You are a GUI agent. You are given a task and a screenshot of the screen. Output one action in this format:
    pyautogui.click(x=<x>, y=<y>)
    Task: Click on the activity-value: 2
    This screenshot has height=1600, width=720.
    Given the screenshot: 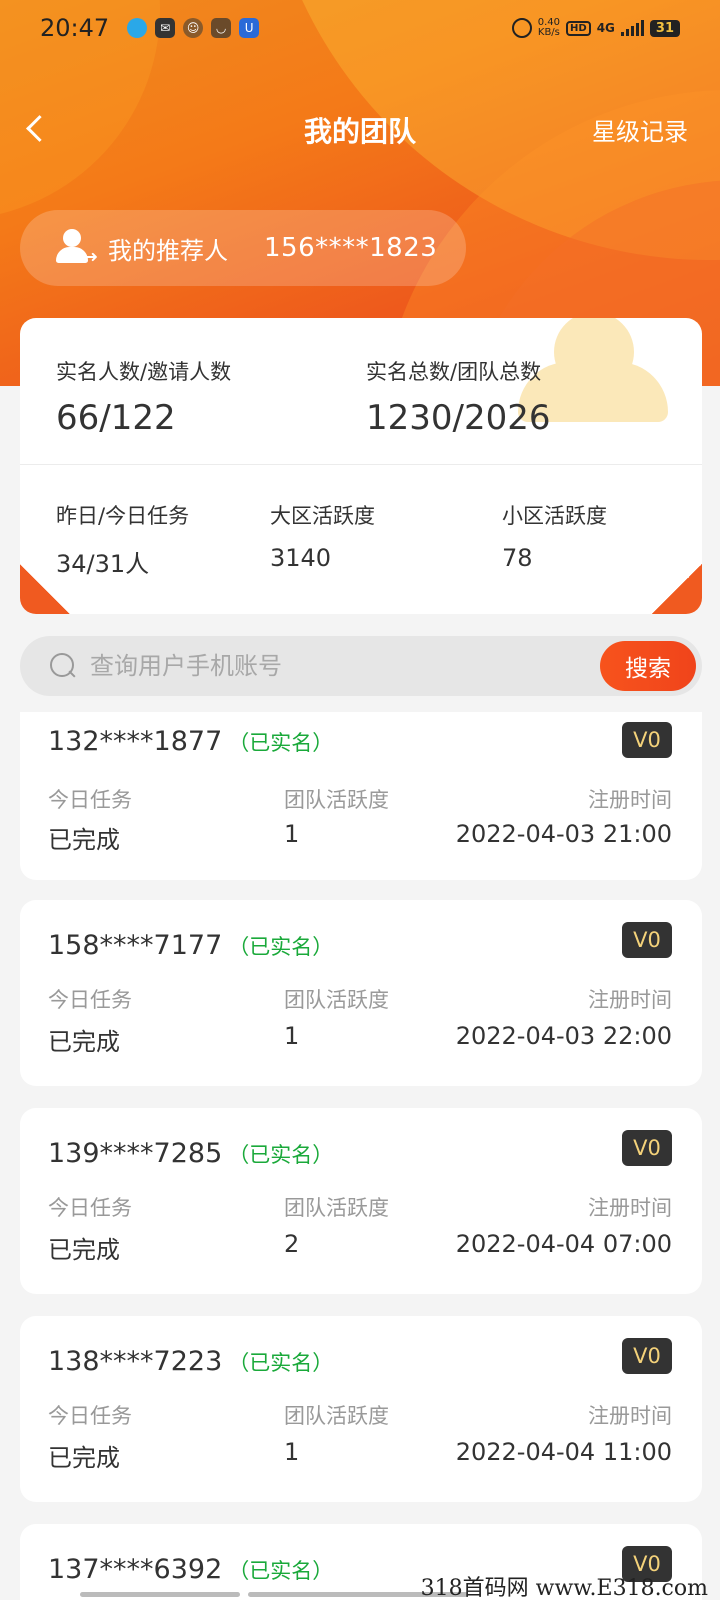 What is the action you would take?
    pyautogui.click(x=292, y=1244)
    